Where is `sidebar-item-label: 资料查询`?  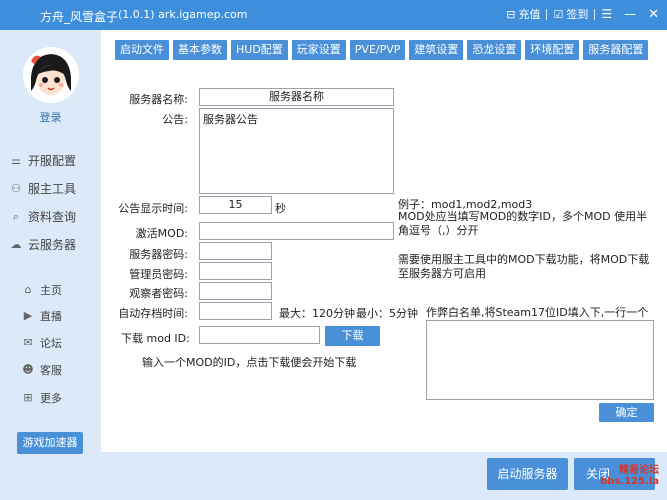
sidebar-item-label: 资料查询 is located at coordinates (52, 217).